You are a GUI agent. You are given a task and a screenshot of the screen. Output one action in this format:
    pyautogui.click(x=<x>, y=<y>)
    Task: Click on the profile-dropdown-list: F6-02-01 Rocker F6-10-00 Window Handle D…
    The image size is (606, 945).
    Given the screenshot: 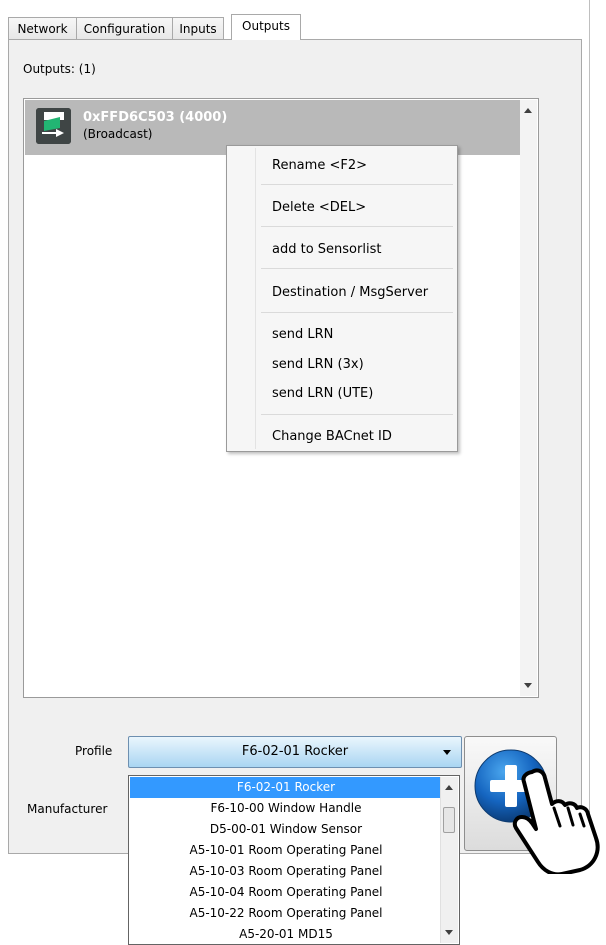 What is the action you would take?
    pyautogui.click(x=294, y=860)
    